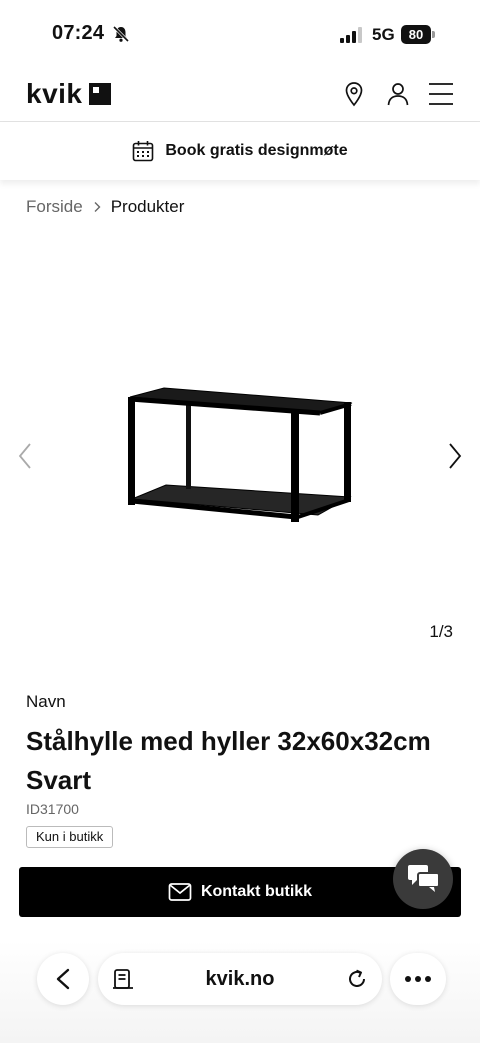 This screenshot has width=480, height=1043. I want to click on name-label: Navn, so click(46, 701).